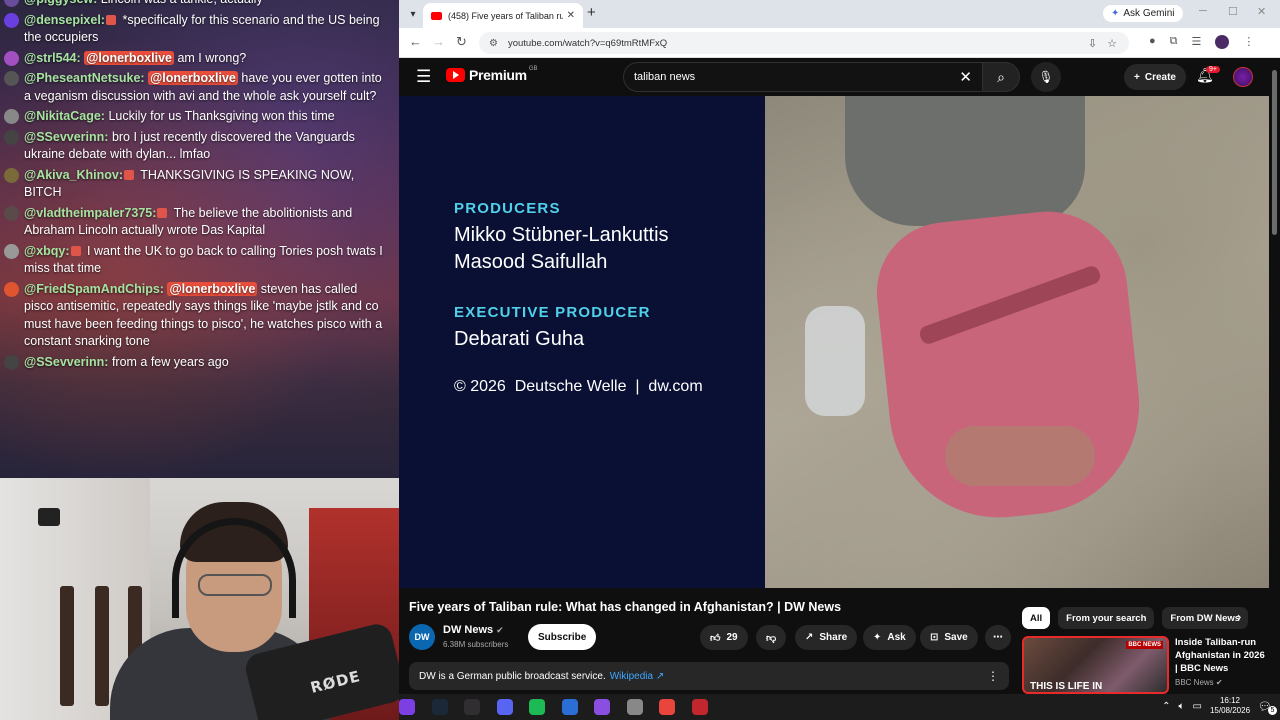 The width and height of the screenshot is (1280, 720). What do you see at coordinates (537, 707) in the screenshot?
I see `spotify-icon` at bounding box center [537, 707].